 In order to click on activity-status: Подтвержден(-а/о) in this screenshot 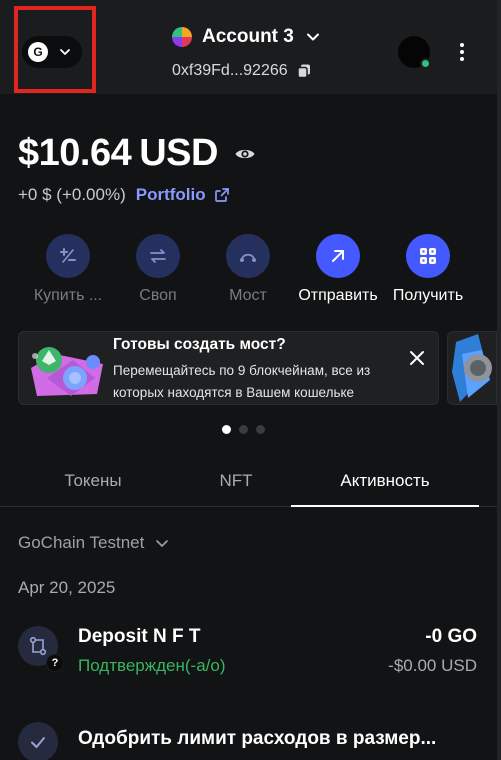, I will do `click(152, 665)`.